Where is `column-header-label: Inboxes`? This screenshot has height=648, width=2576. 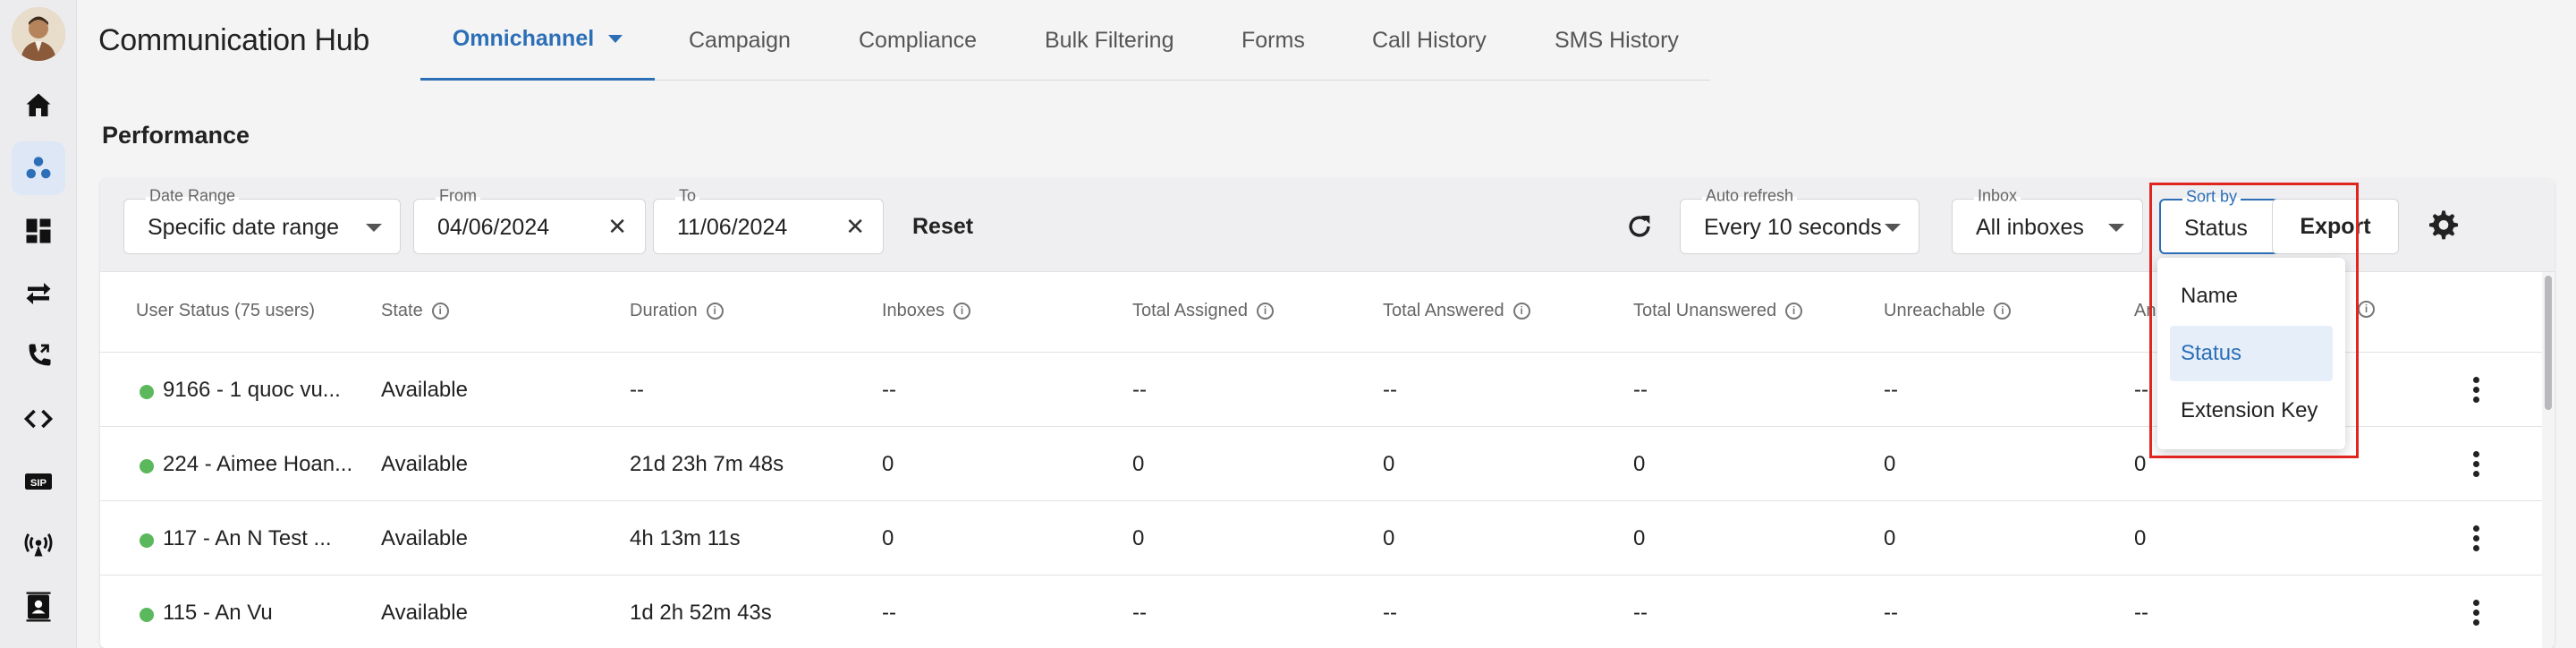 column-header-label: Inboxes is located at coordinates (913, 311).